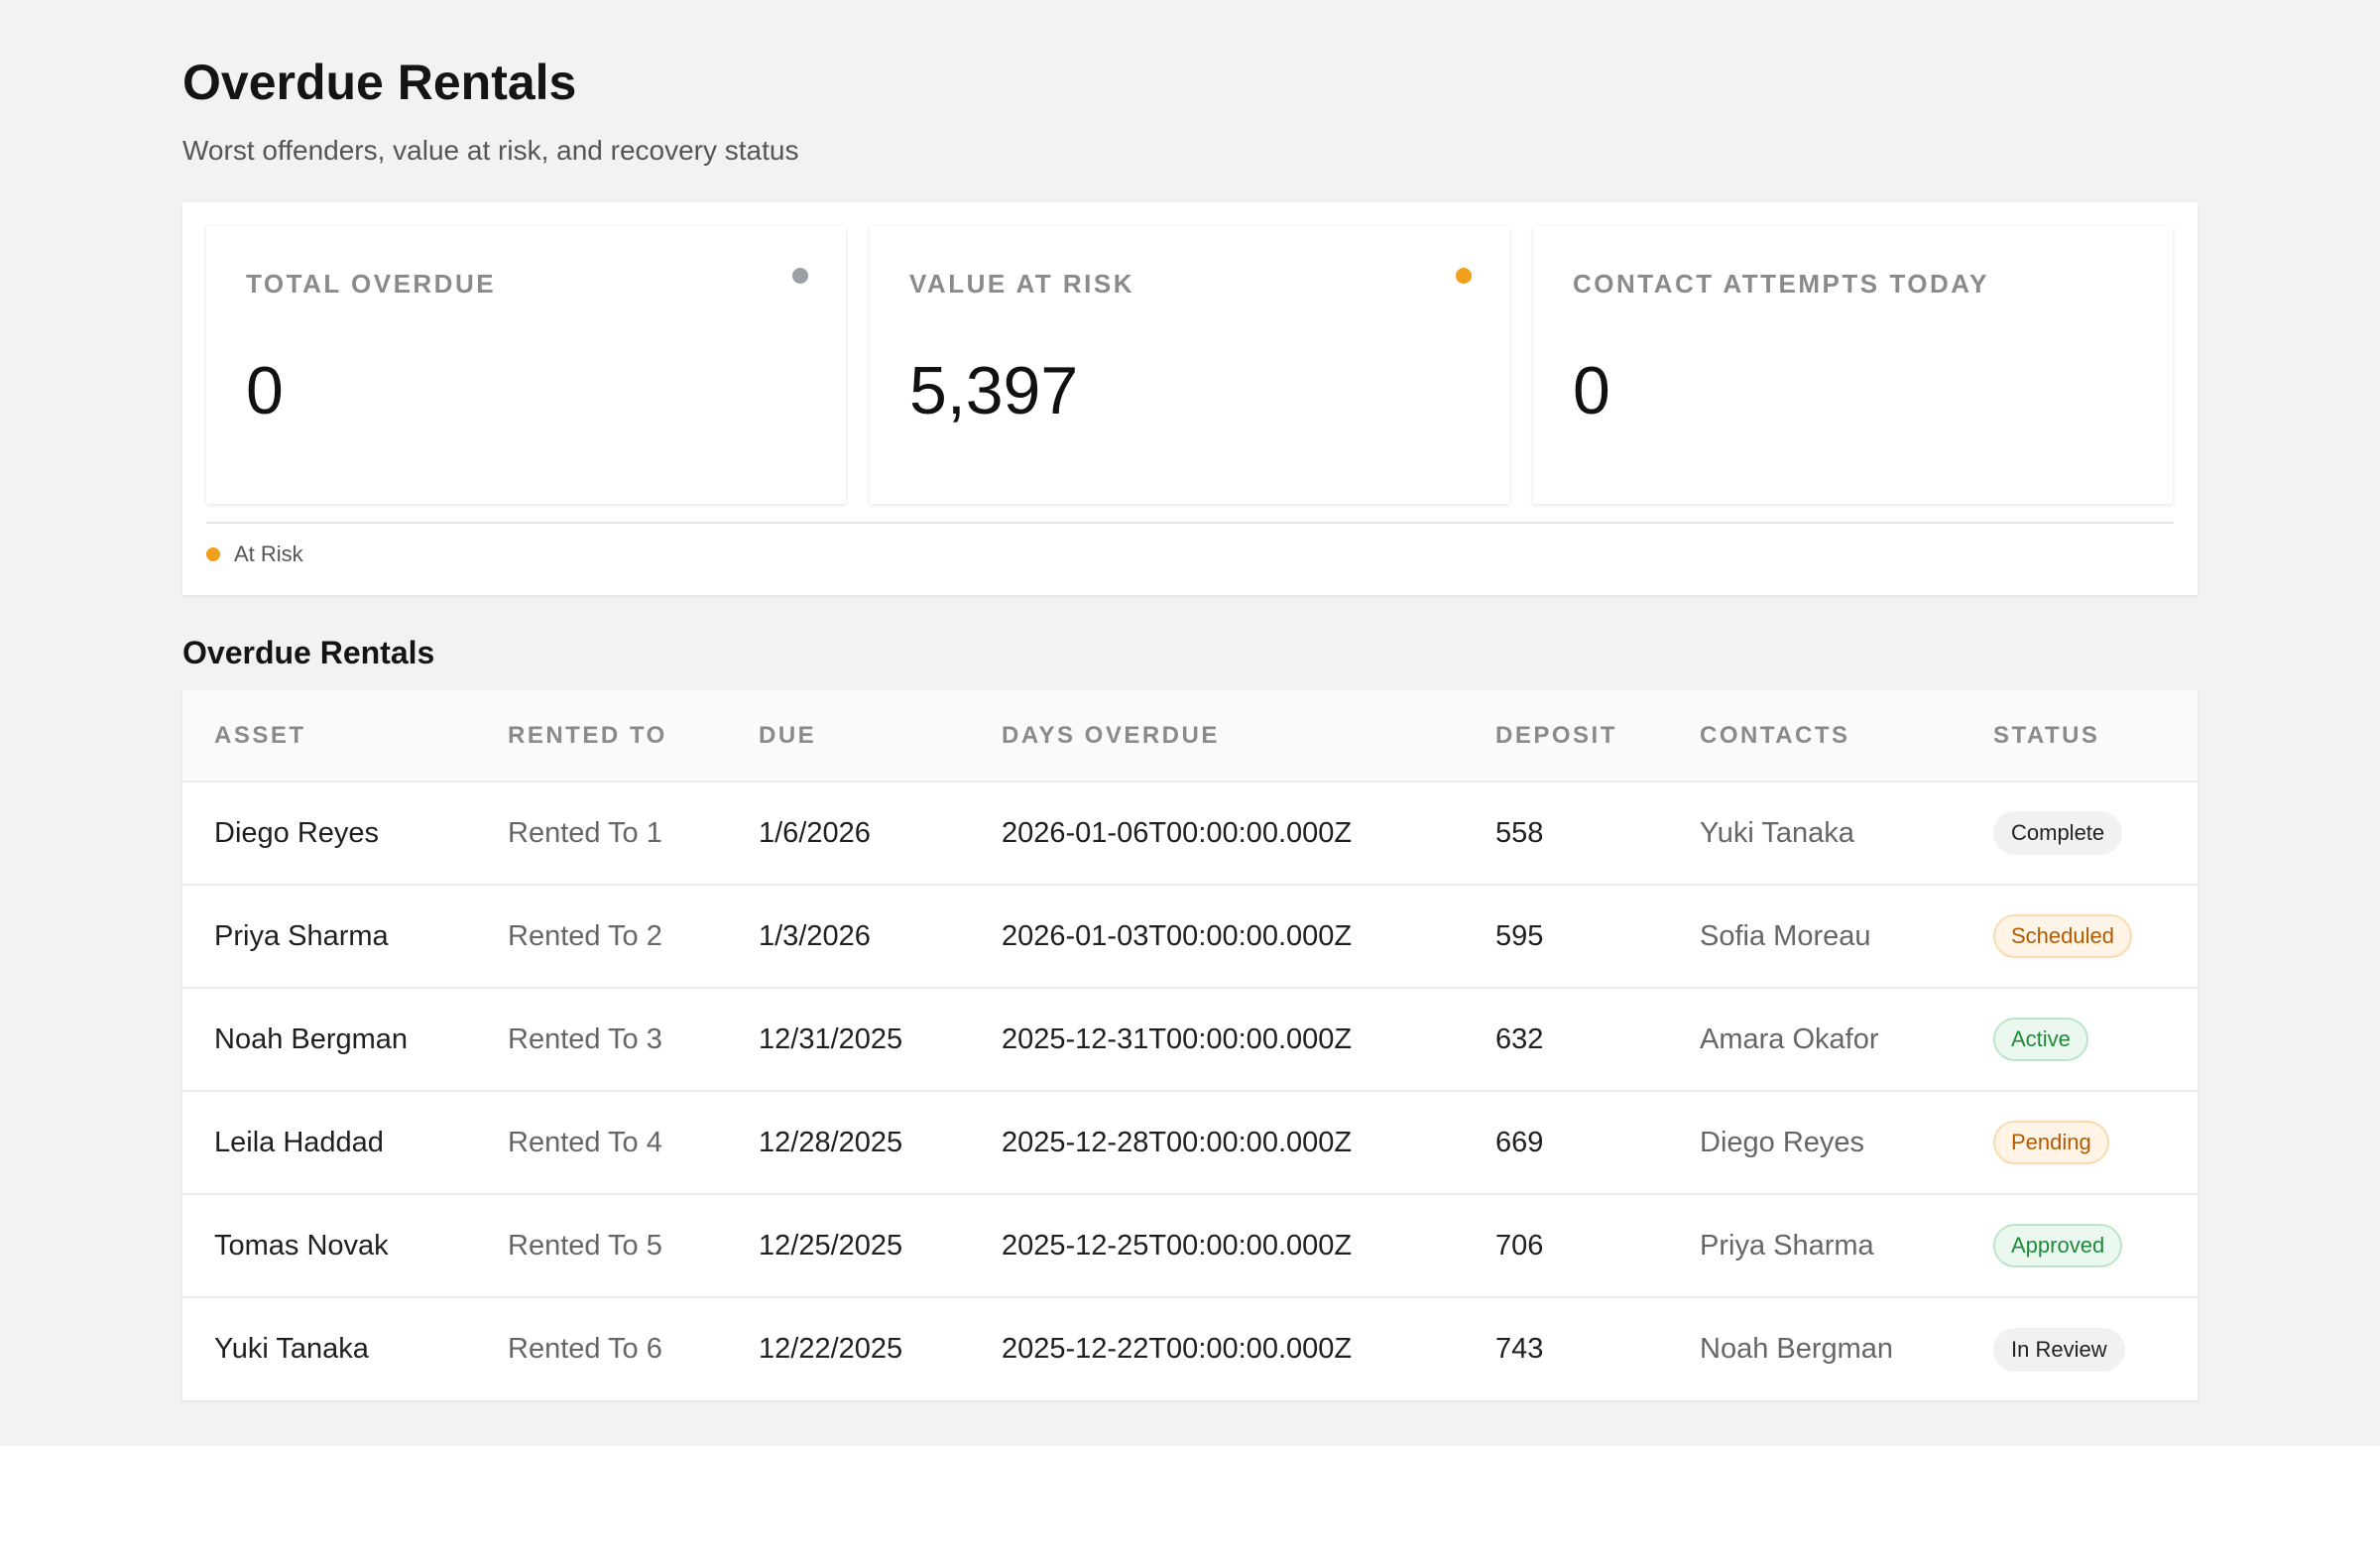 The height and width of the screenshot is (1563, 2380). I want to click on kpi-label: TOTAL OVERDUE, so click(371, 284).